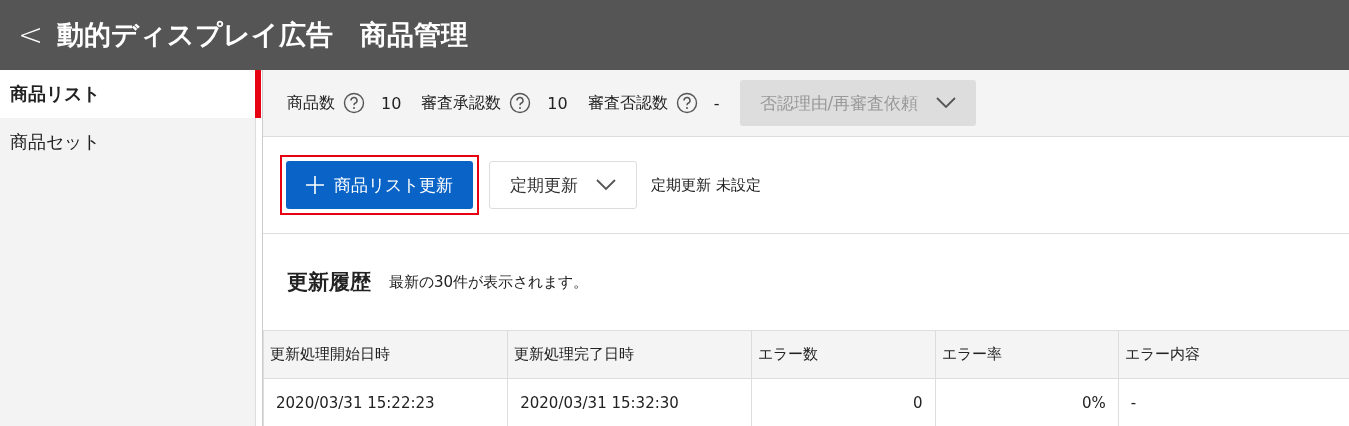 The image size is (1349, 426). I want to click on column-header: 更新処理完了日時, so click(629, 354).